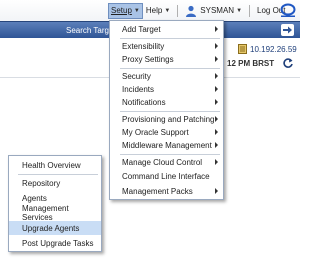 The height and width of the screenshot is (261, 320). I want to click on username-label: SYSMAN, so click(217, 10).